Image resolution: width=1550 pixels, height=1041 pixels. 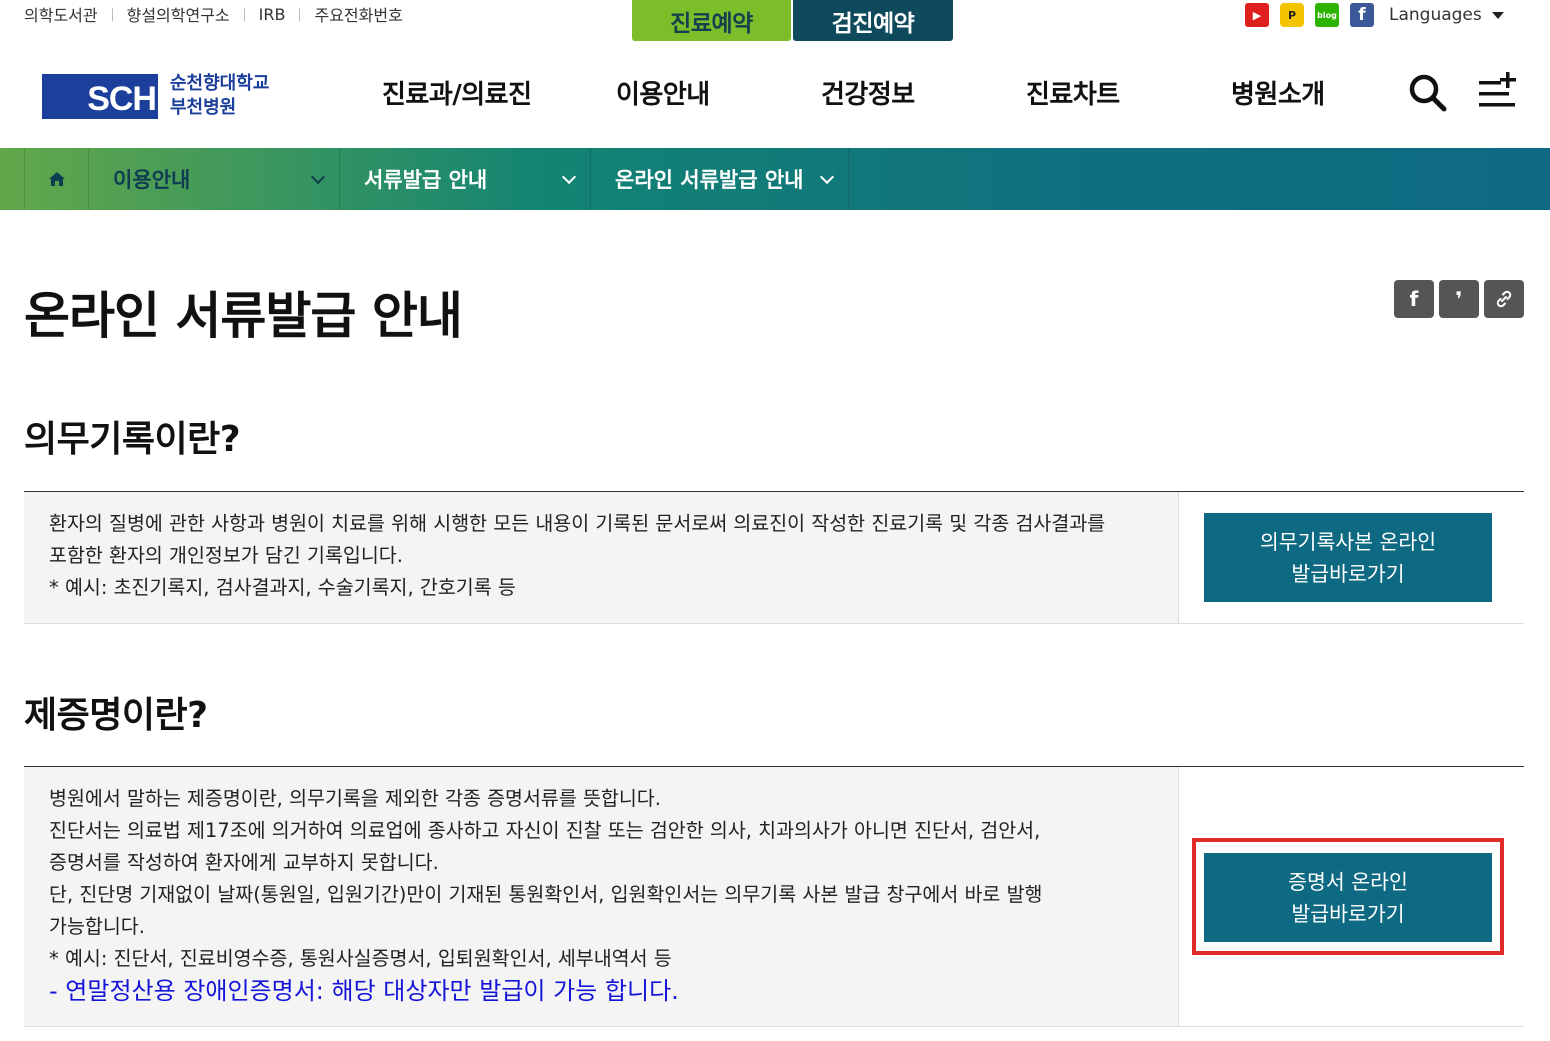 What do you see at coordinates (1427, 92) in the screenshot?
I see `search-icon` at bounding box center [1427, 92].